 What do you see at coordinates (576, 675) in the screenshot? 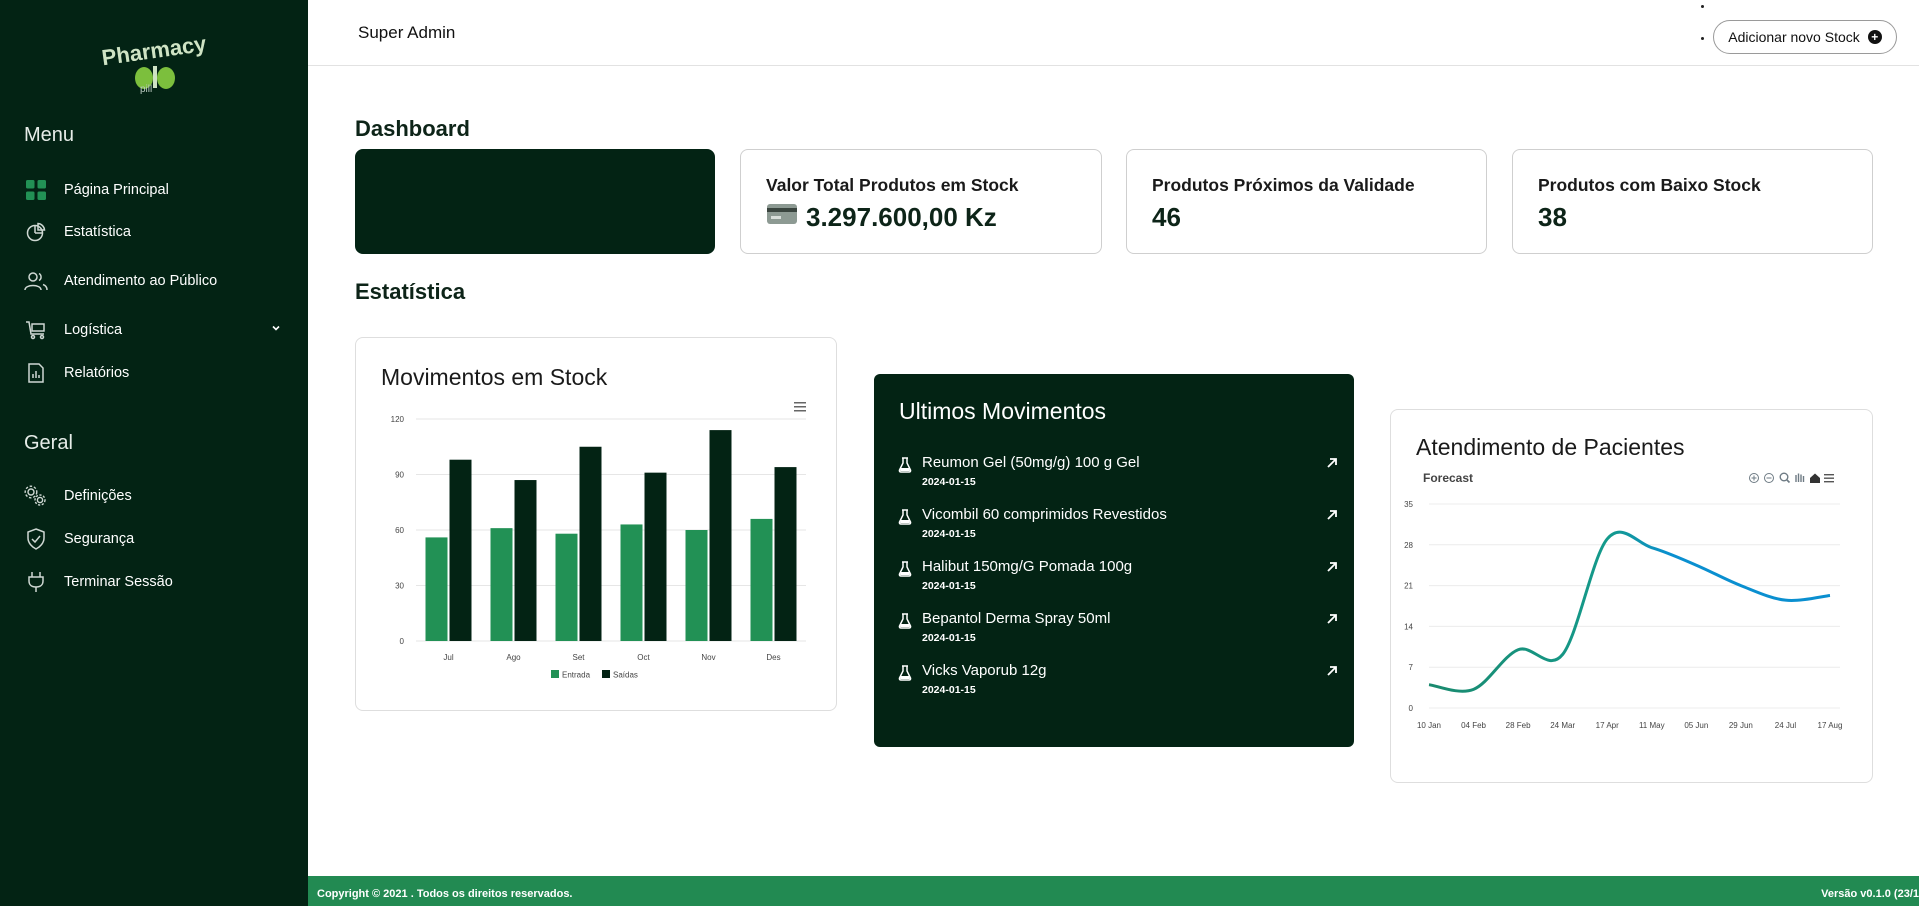
I see `legend-label: Entrada` at bounding box center [576, 675].